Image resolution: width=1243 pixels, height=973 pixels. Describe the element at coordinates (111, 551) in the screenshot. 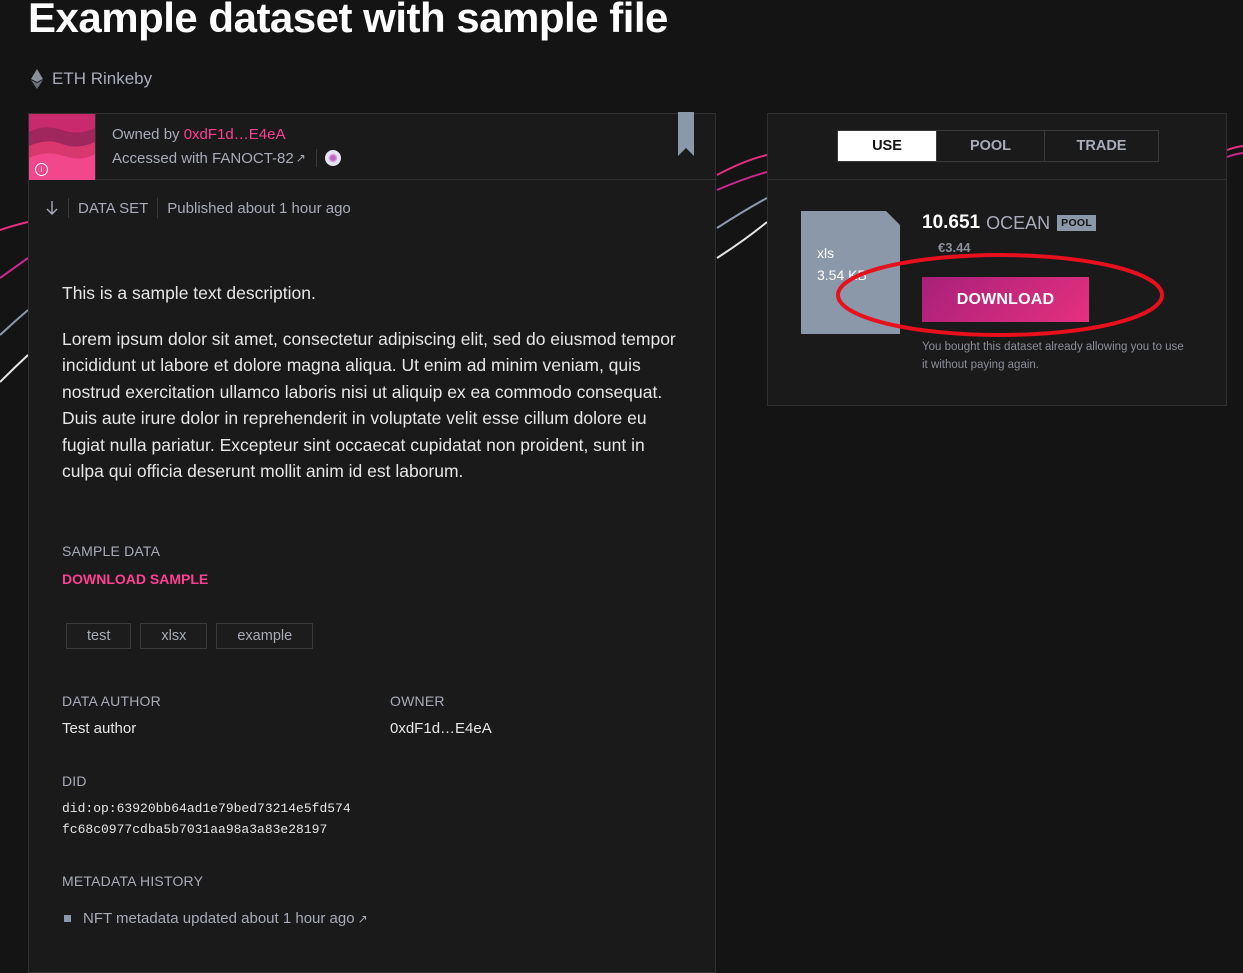

I see `sample-data-label: SAMPLE DATA` at that location.